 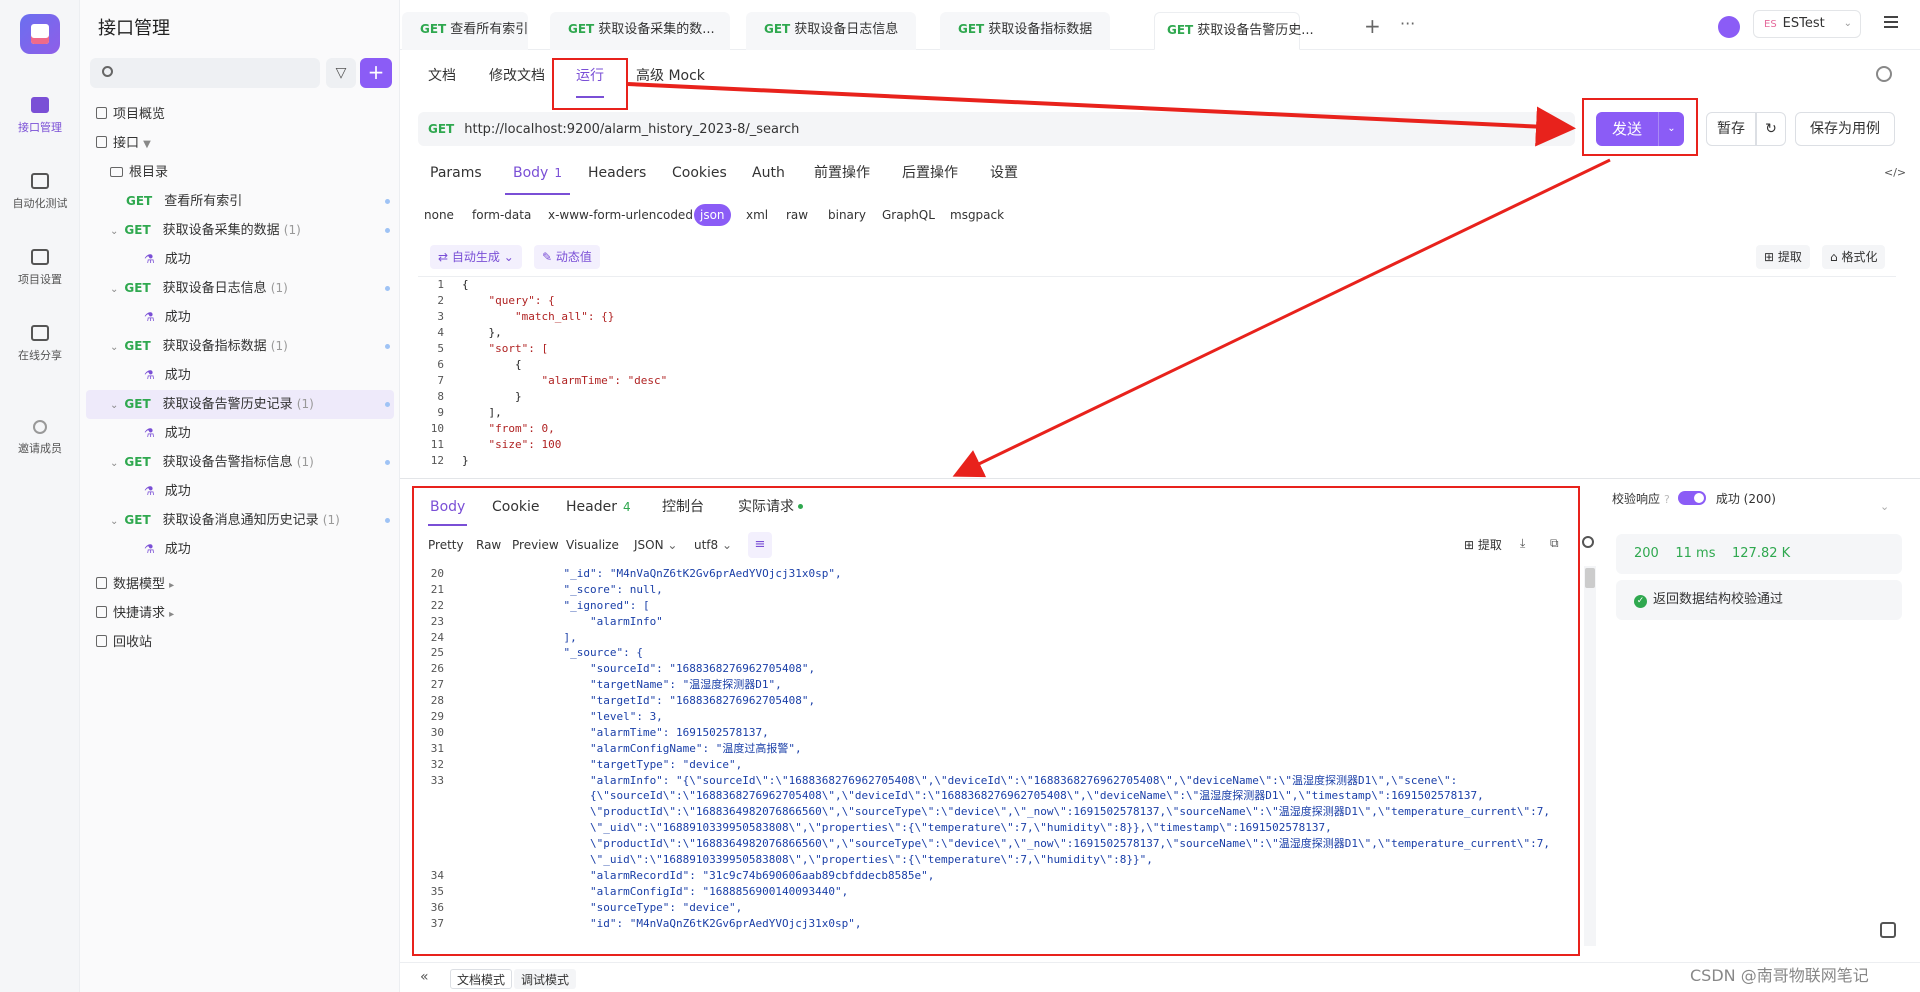 I want to click on env-badge: ES, so click(x=1770, y=24).